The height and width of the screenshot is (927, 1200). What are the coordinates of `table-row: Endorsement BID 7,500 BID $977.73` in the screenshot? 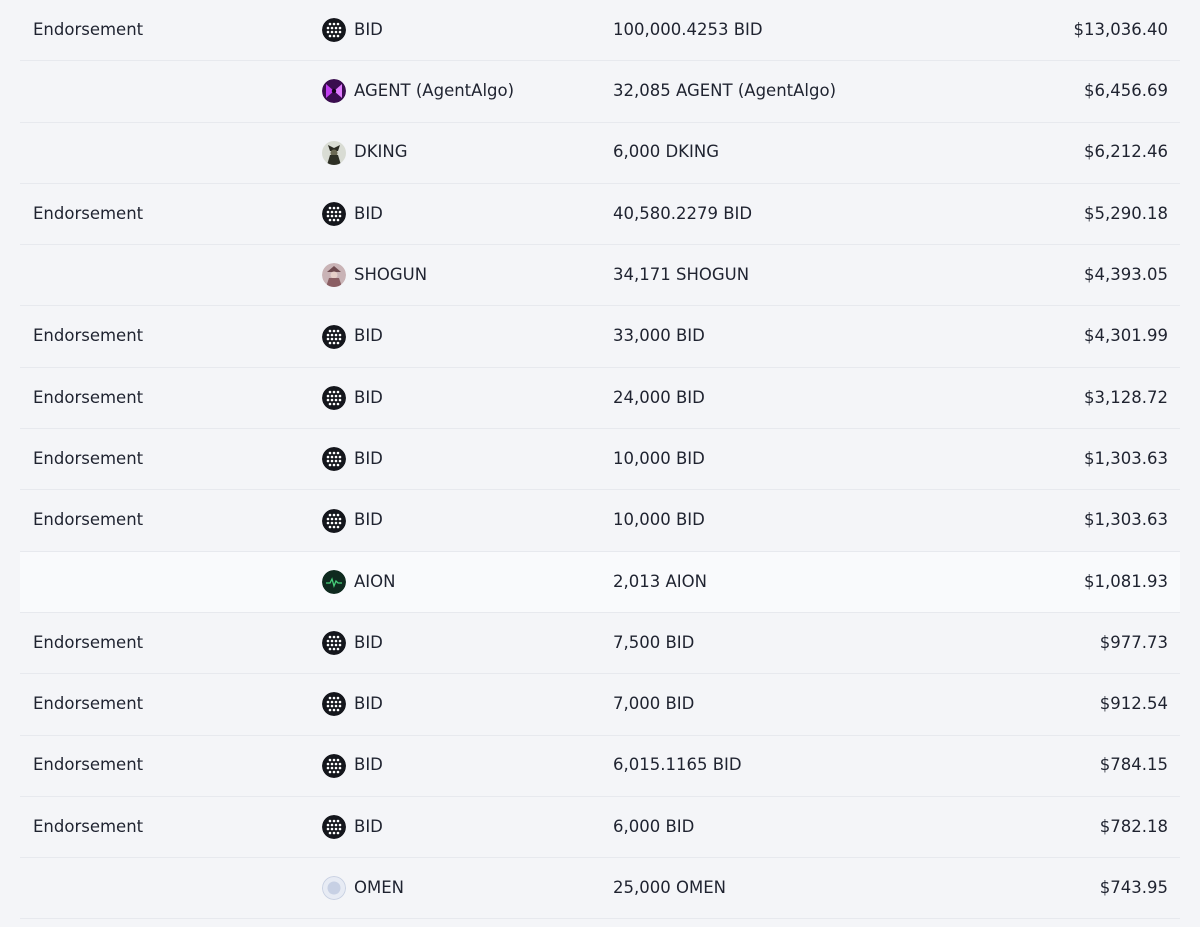 It's located at (600, 644).